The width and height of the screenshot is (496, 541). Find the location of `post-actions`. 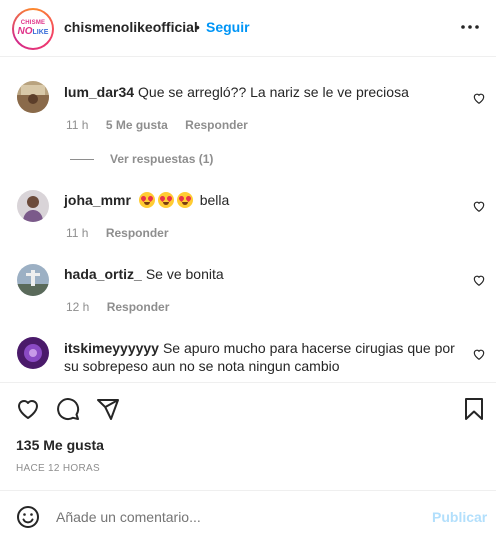

post-actions is located at coordinates (248, 409).